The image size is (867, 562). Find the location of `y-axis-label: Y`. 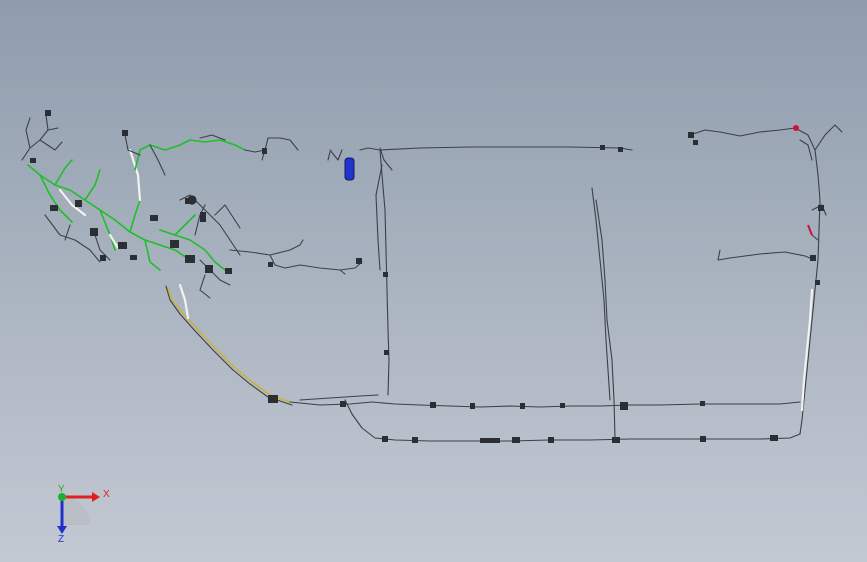

y-axis-label: Y is located at coordinates (61, 489).